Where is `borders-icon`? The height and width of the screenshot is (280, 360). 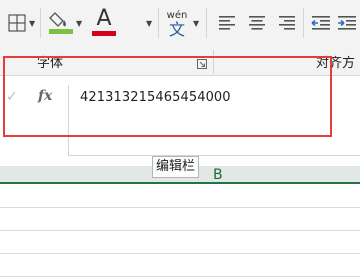
borders-icon is located at coordinates (17, 23).